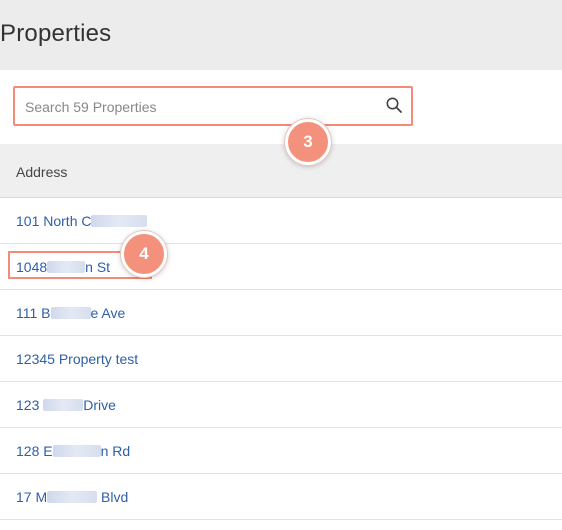 Image resolution: width=562 pixels, height=530 pixels. Describe the element at coordinates (33, 313) in the screenshot. I see `address-text: 111 B` at that location.